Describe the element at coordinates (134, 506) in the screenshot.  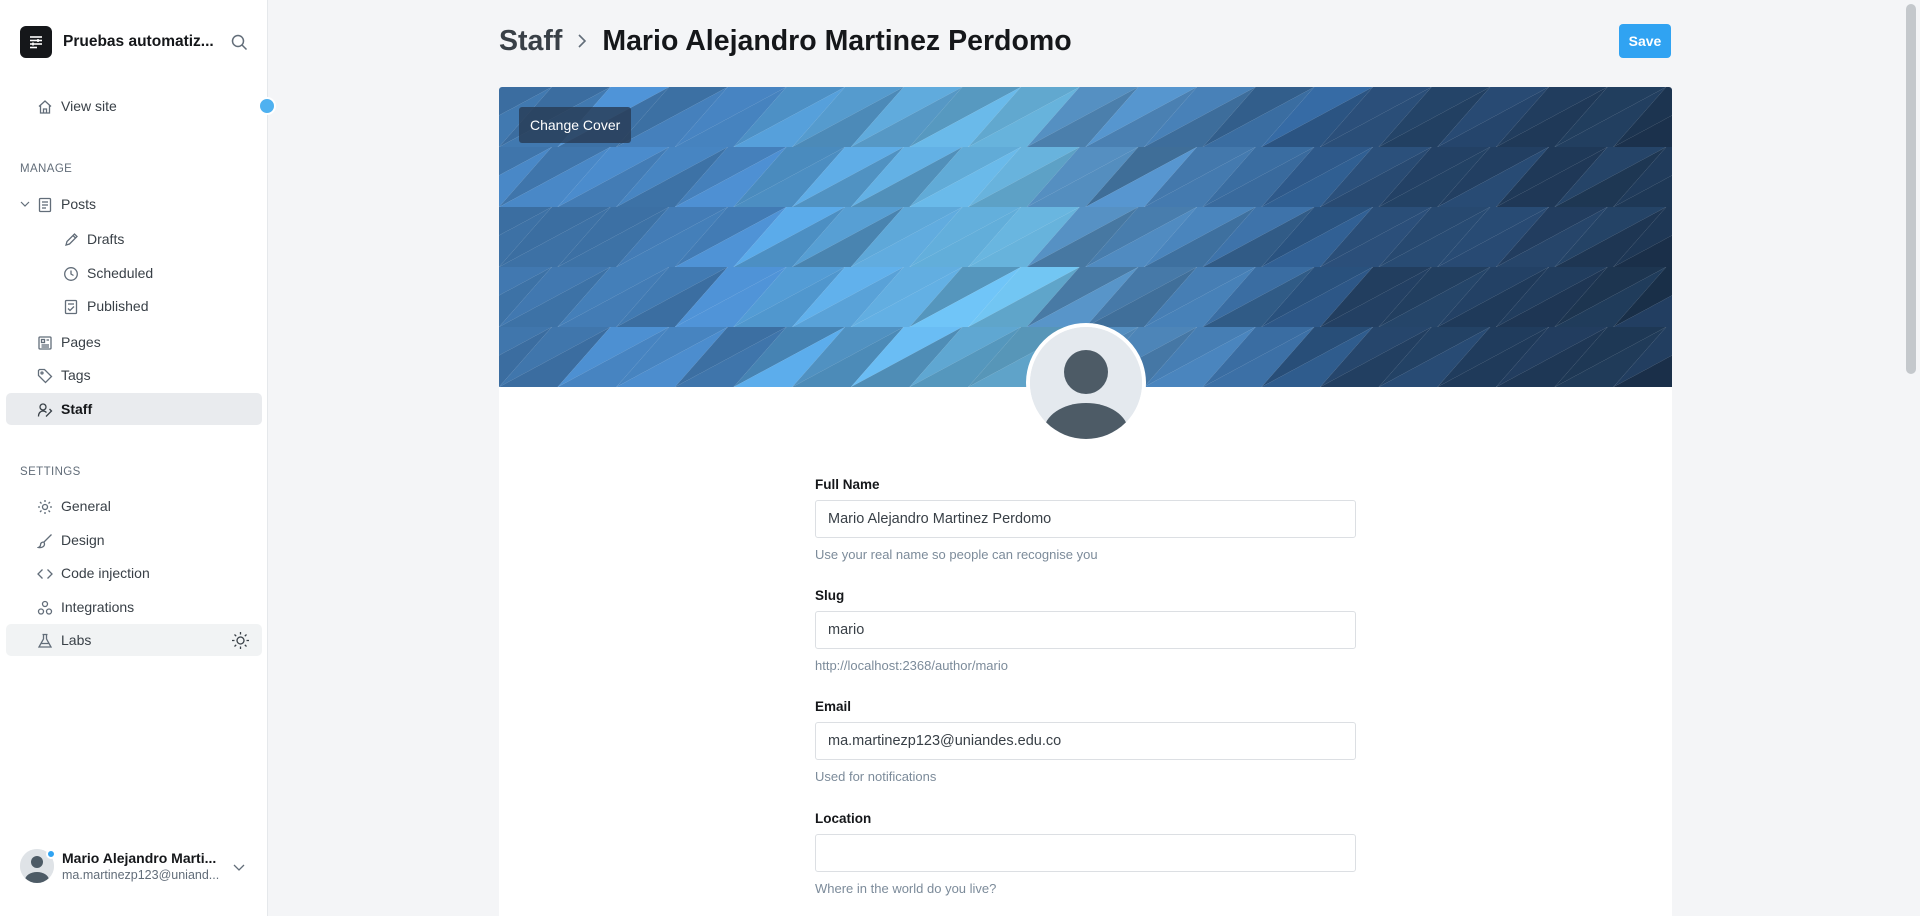
I see `nav-general: General` at that location.